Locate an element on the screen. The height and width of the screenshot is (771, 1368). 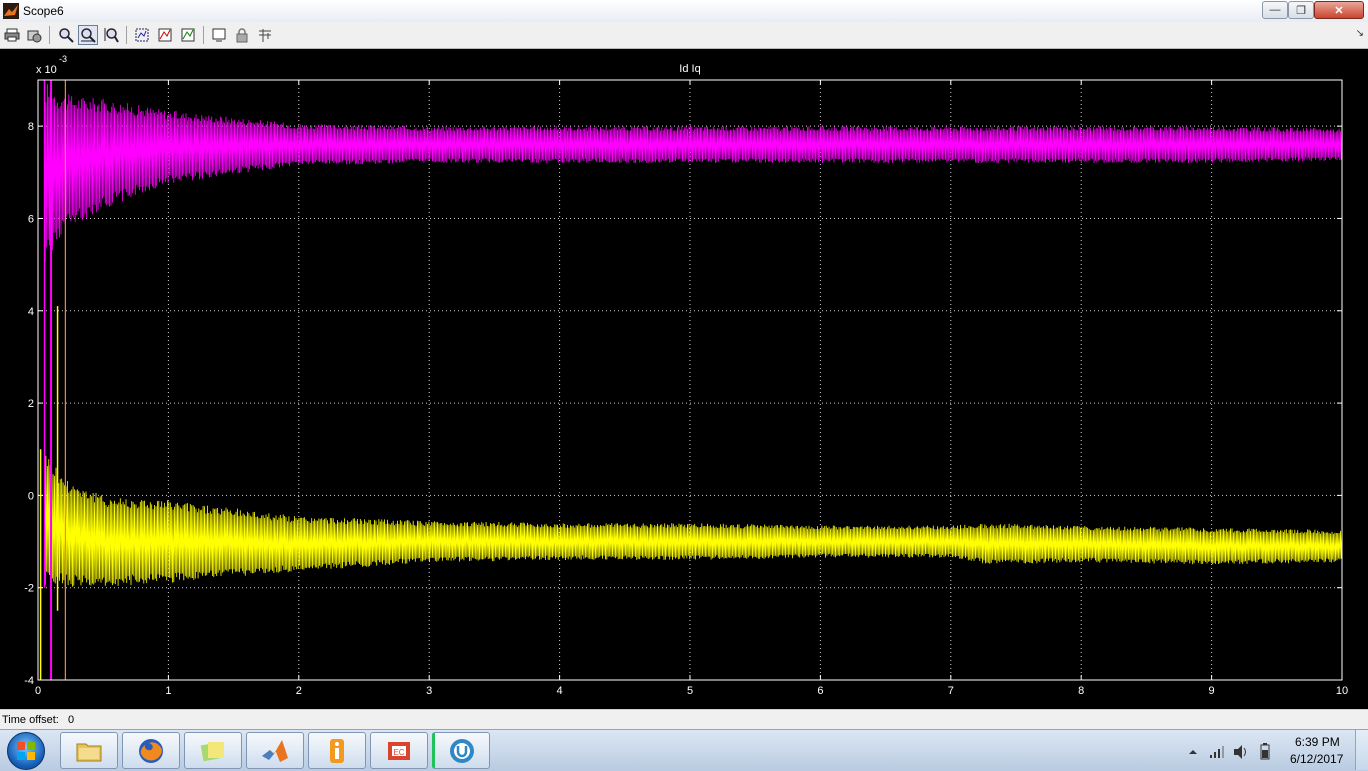
matlab-icon is located at coordinates (275, 750).